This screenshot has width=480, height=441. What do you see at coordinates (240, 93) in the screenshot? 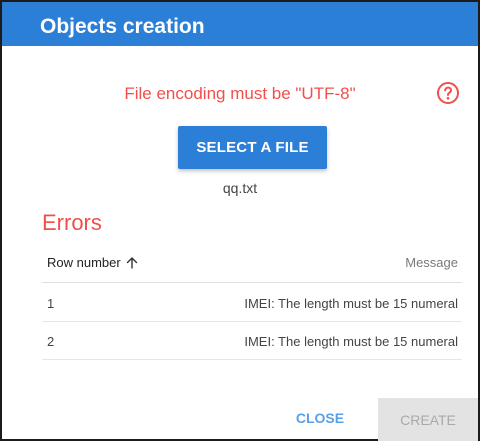
I see `encoding-note: File encoding must be "UTF-8"` at bounding box center [240, 93].